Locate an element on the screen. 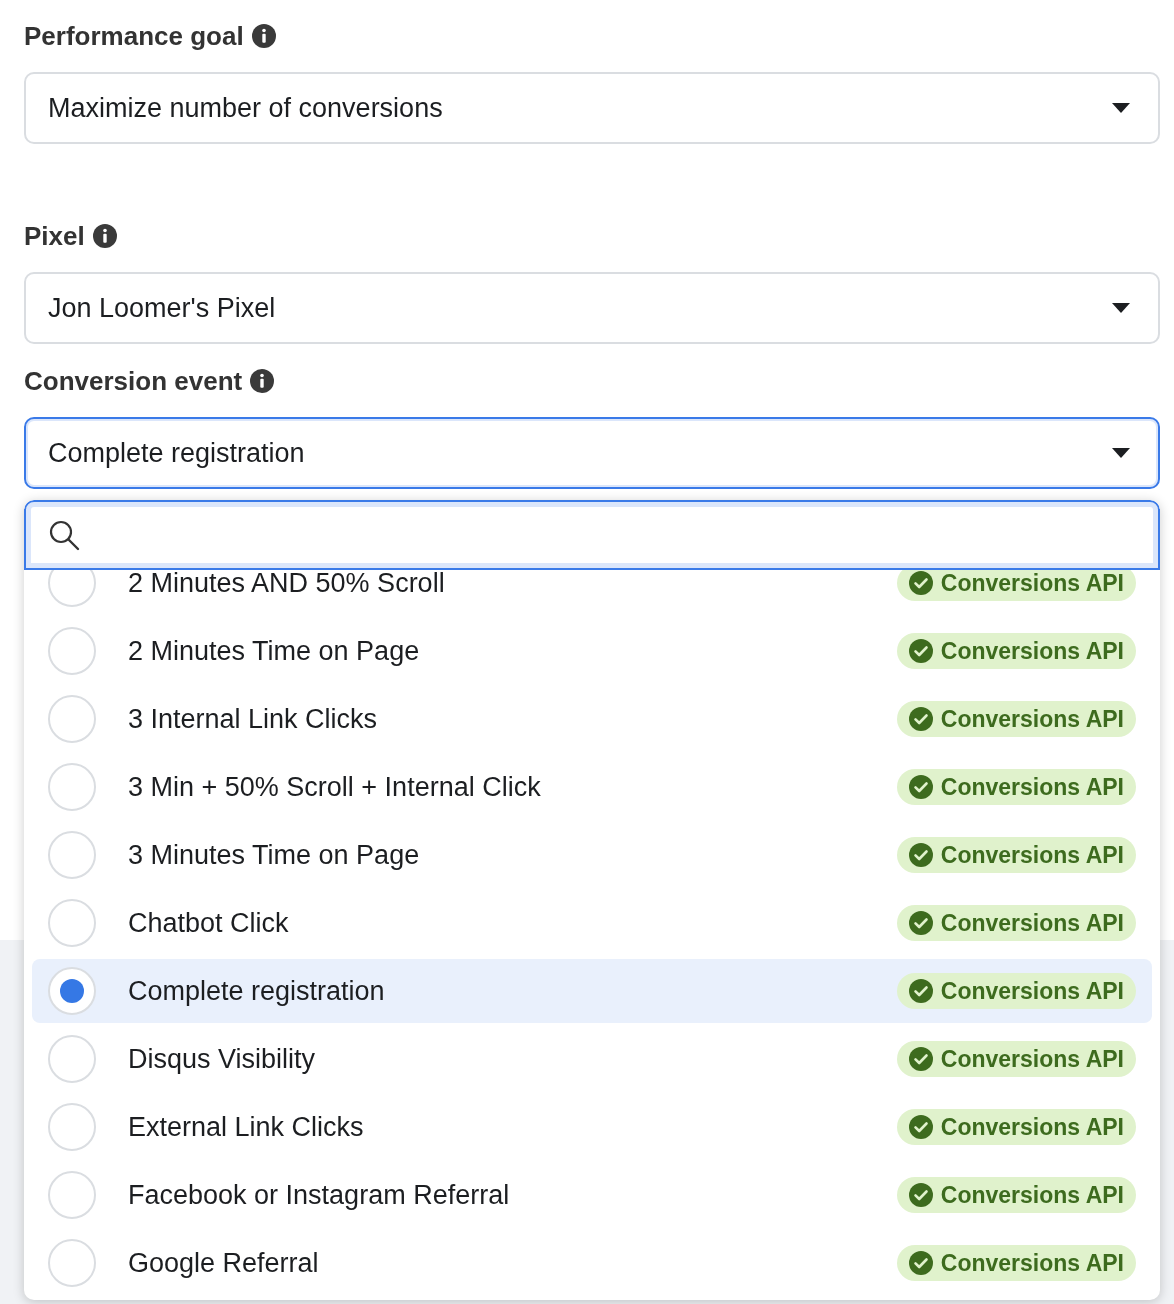  field-label: Pixel is located at coordinates (54, 236).